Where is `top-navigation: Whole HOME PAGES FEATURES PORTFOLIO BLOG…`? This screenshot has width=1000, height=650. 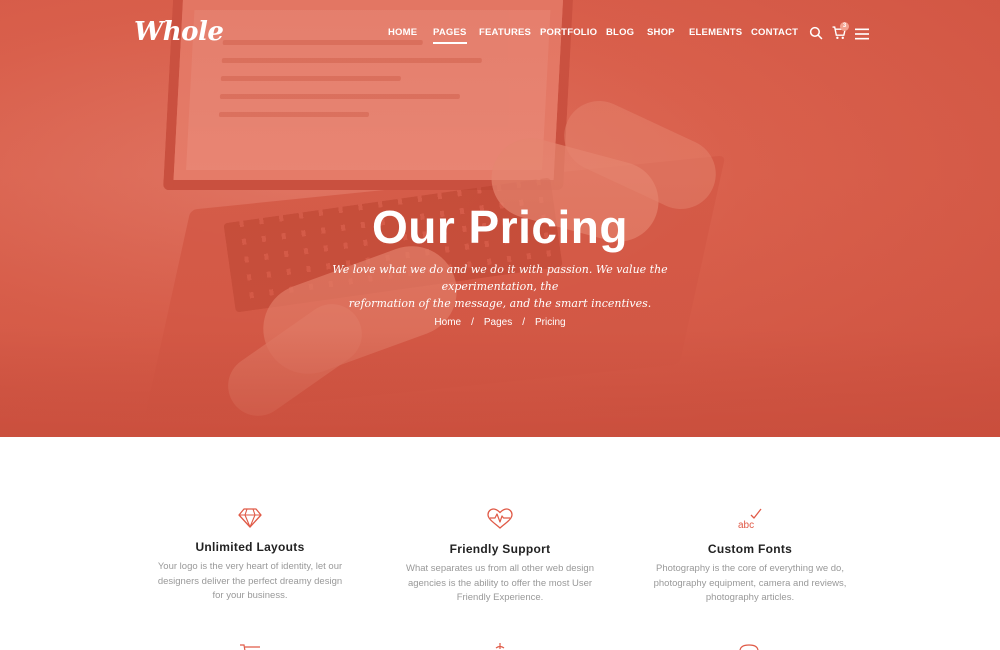 top-navigation: Whole HOME PAGES FEATURES PORTFOLIO BLOG… is located at coordinates (500, 32).